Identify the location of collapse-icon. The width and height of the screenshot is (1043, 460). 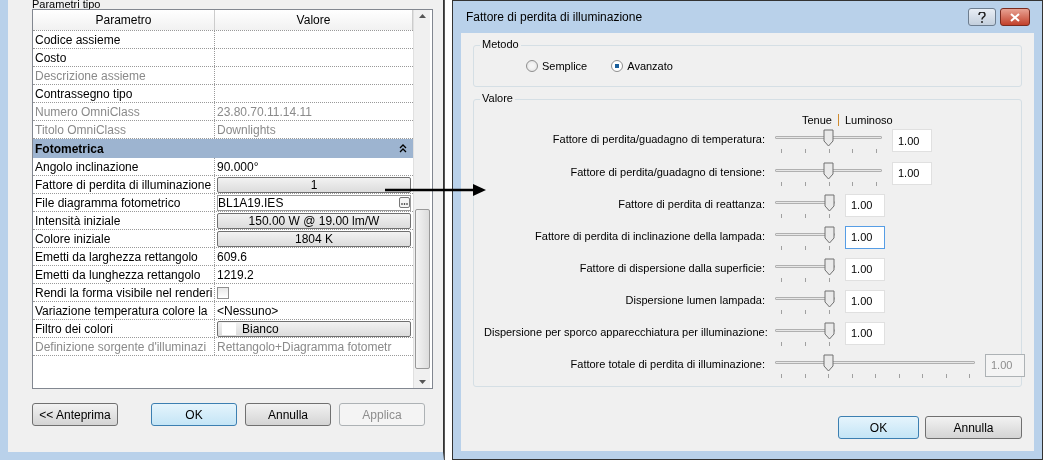
(403, 148).